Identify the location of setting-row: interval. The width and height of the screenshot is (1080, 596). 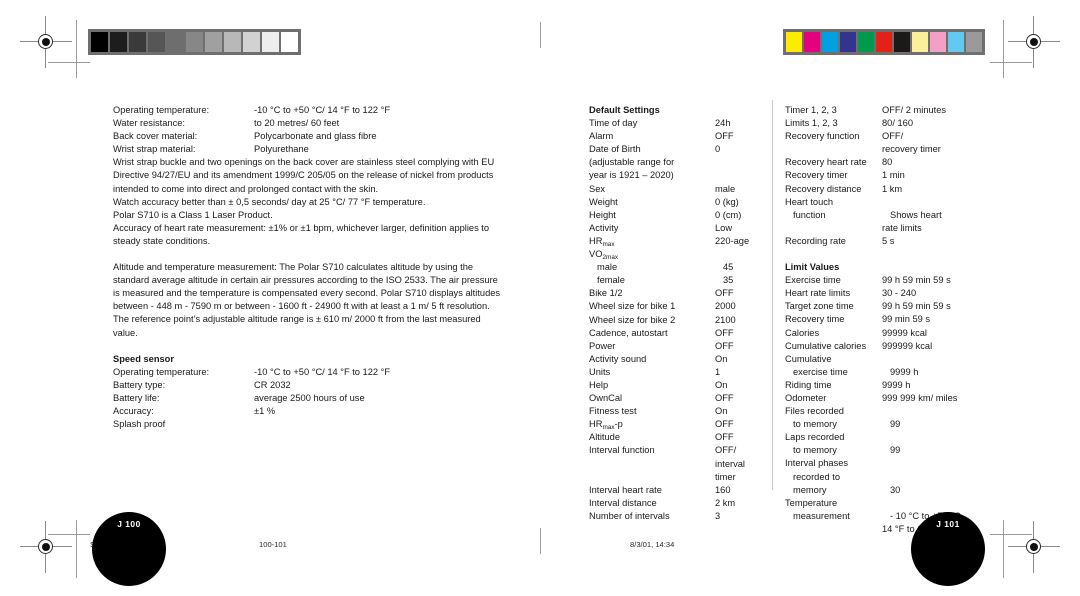
(679, 464).